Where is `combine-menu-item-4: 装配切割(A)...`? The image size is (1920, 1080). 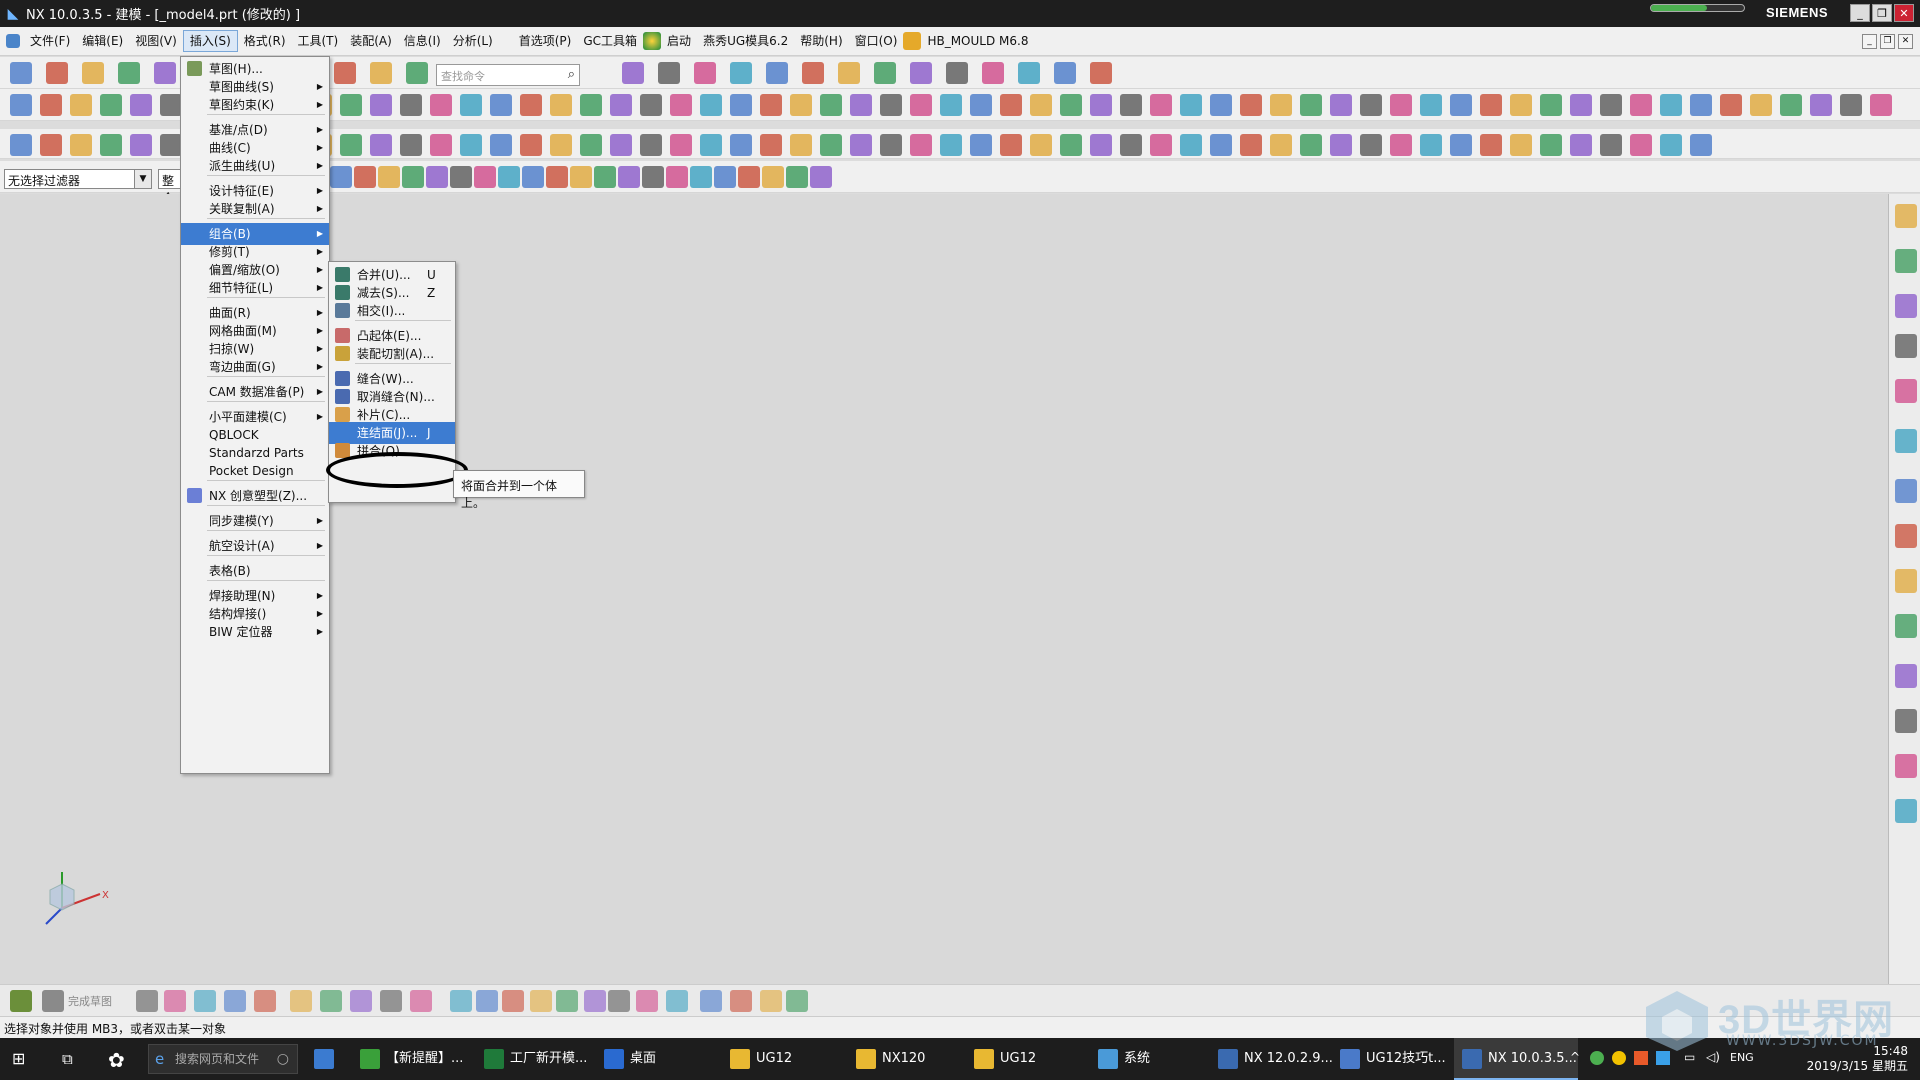 combine-menu-item-4: 装配切割(A)... is located at coordinates (392, 354).